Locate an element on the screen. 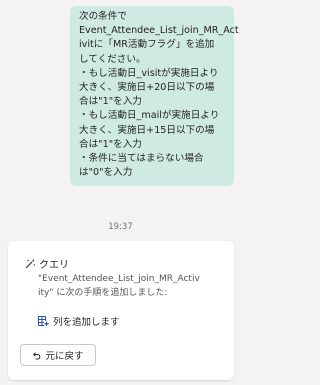  message-line: Event_Attendee_List_join_MR_Act is located at coordinates (159, 31).